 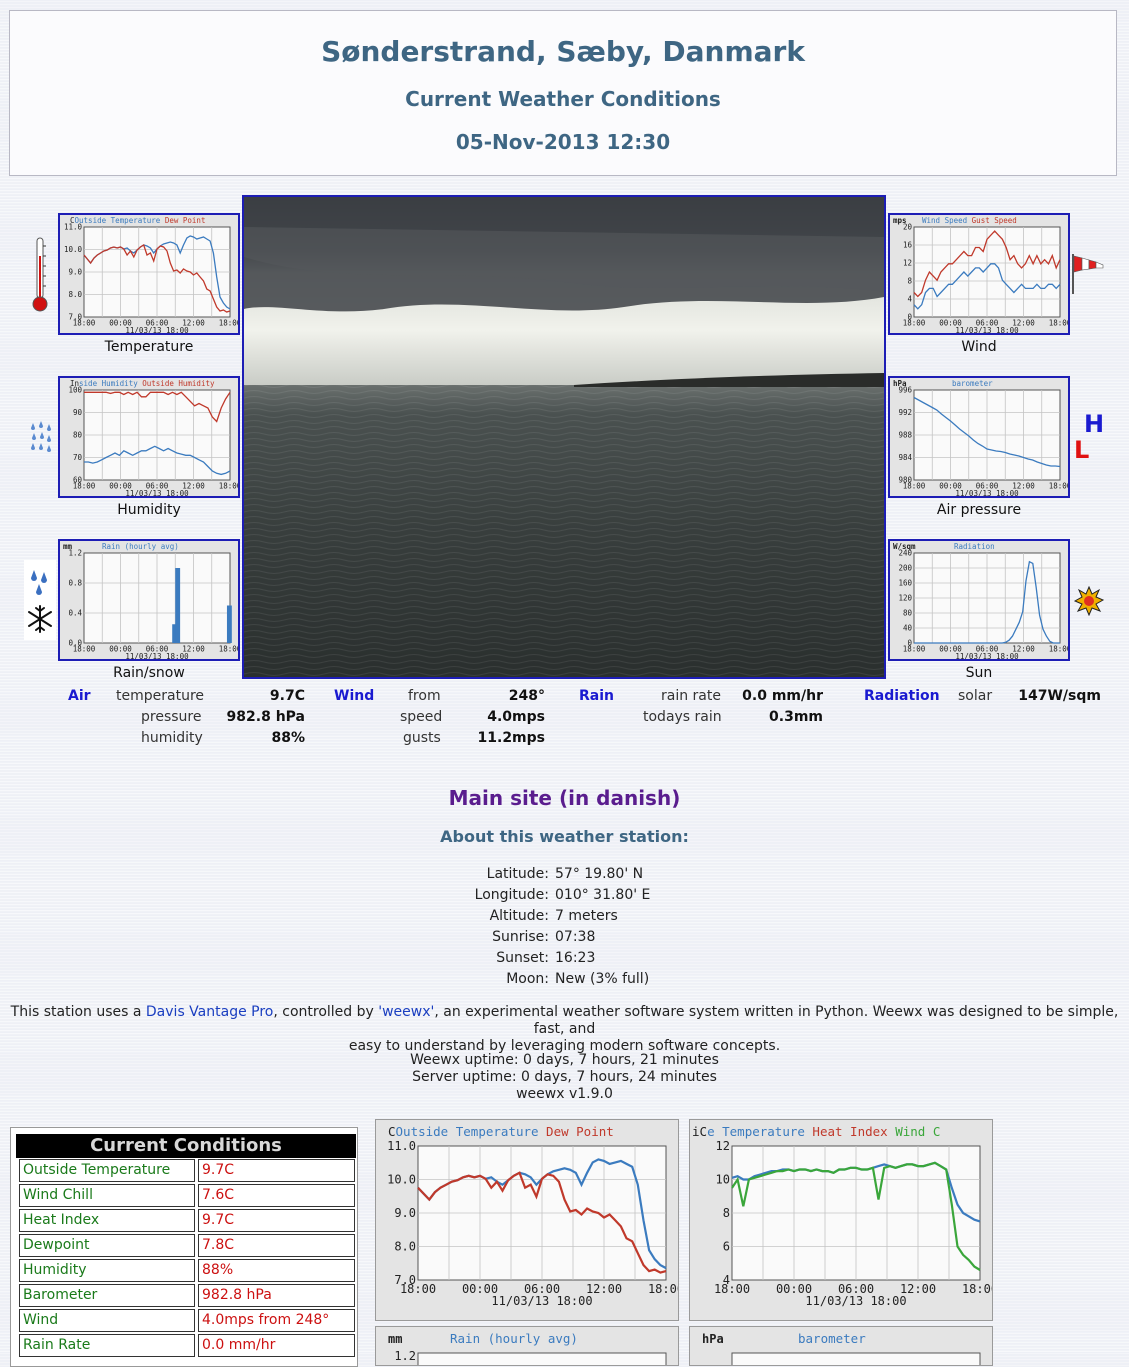 What do you see at coordinates (406, 1012) in the screenshot?
I see `weewx-link: 'weewx'` at bounding box center [406, 1012].